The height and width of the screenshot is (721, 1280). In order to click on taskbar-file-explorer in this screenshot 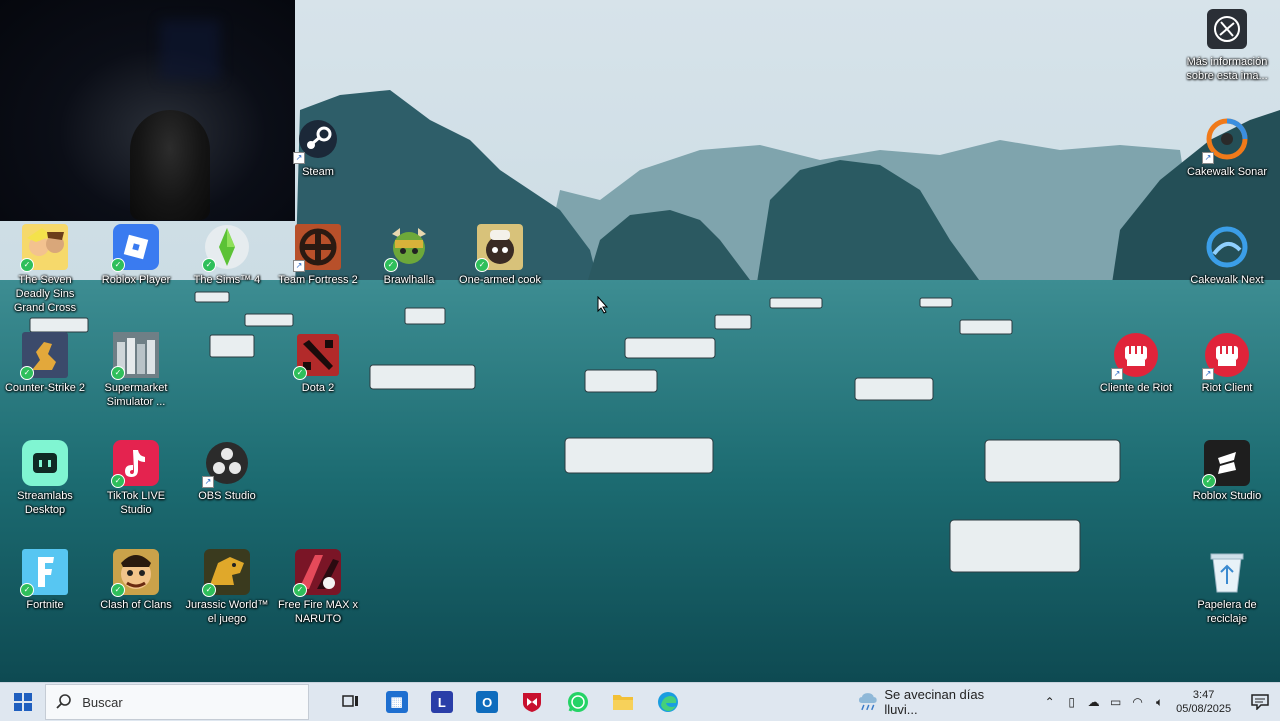, I will do `click(622, 702)`.